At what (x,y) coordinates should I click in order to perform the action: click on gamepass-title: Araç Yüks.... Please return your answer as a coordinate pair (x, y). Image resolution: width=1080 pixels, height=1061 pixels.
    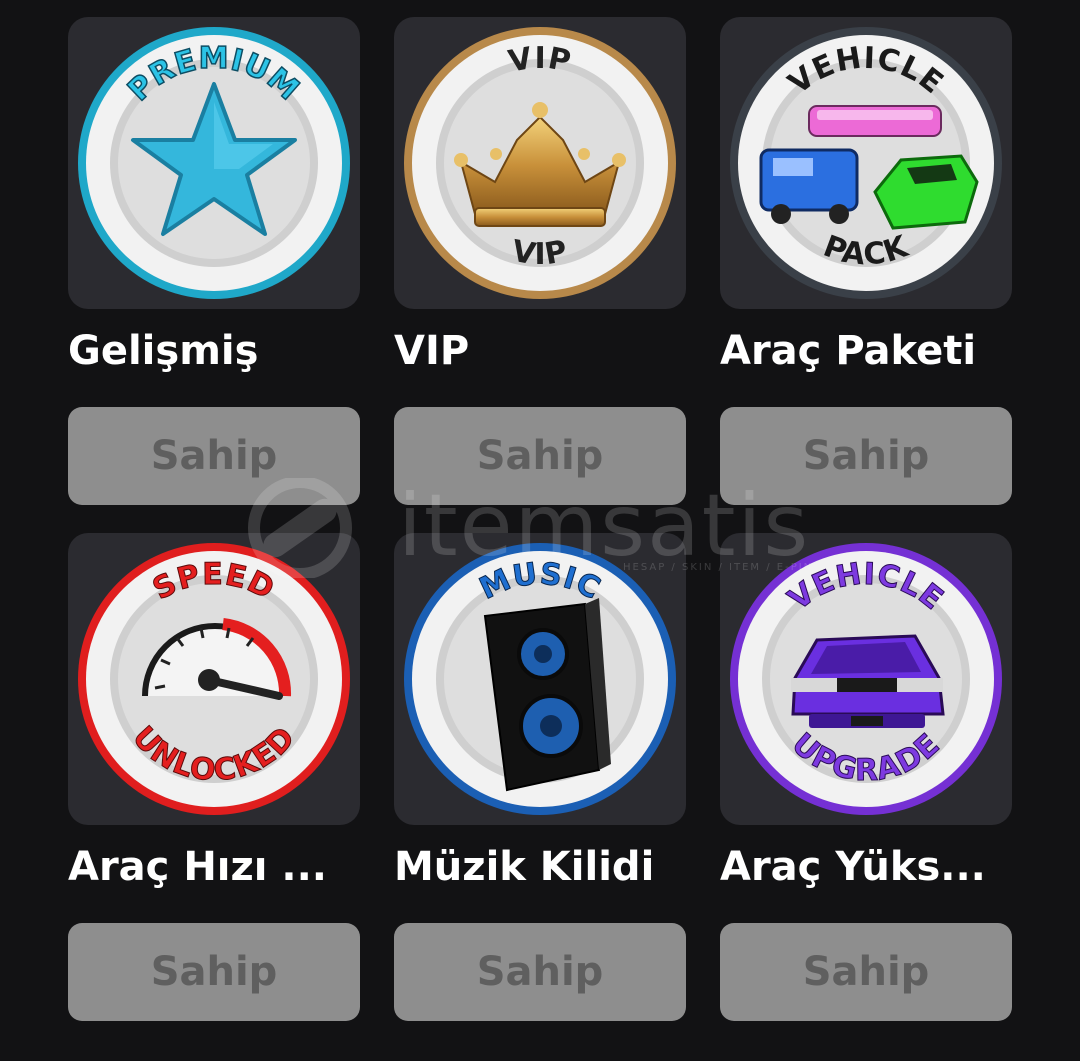
    Looking at the image, I should click on (853, 867).